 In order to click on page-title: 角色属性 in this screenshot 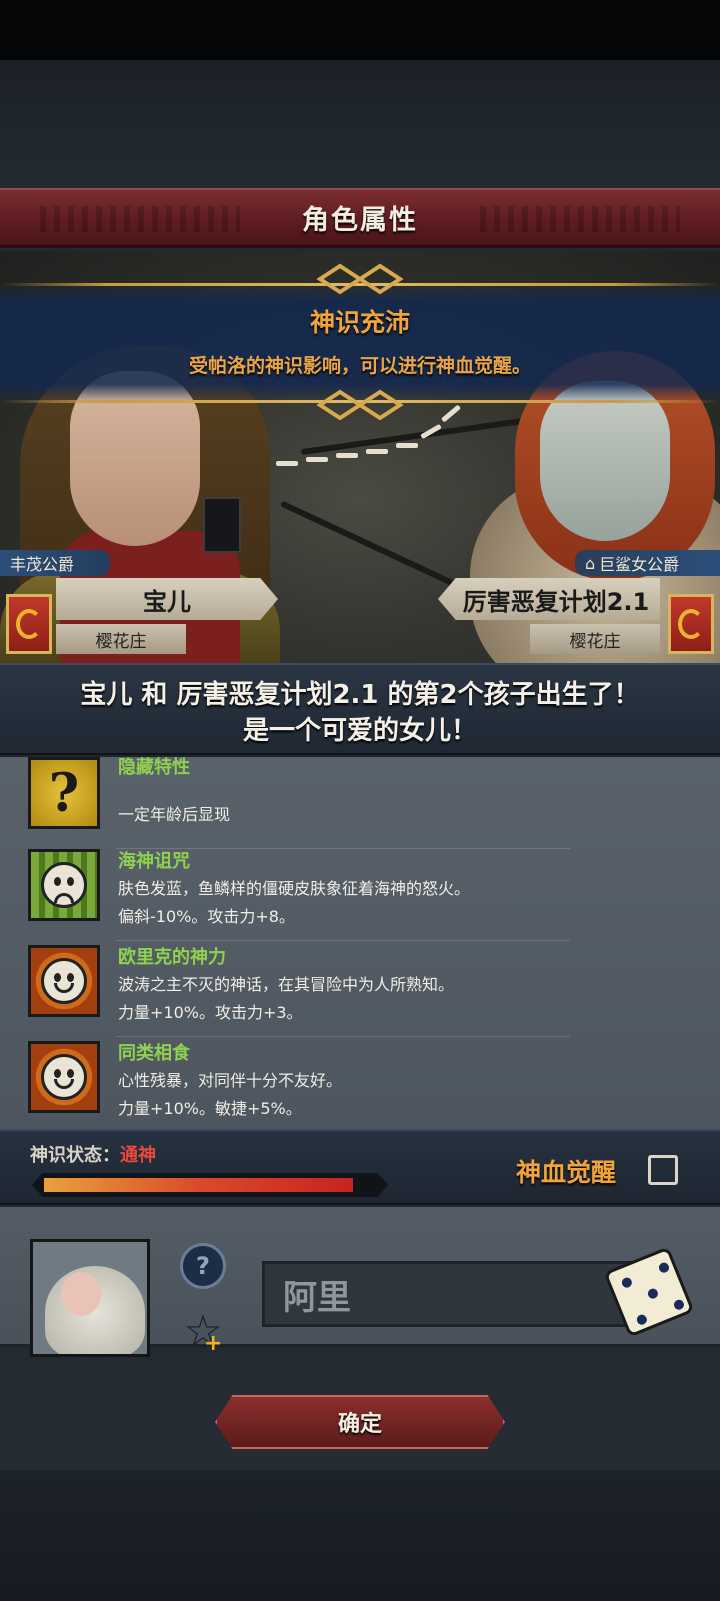, I will do `click(360, 220)`.